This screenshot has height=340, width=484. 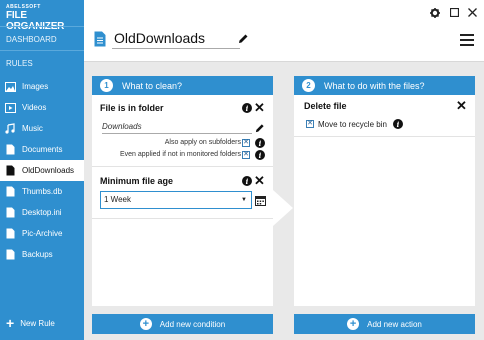 I want to click on add-action-label: Add new action, so click(x=394, y=324).